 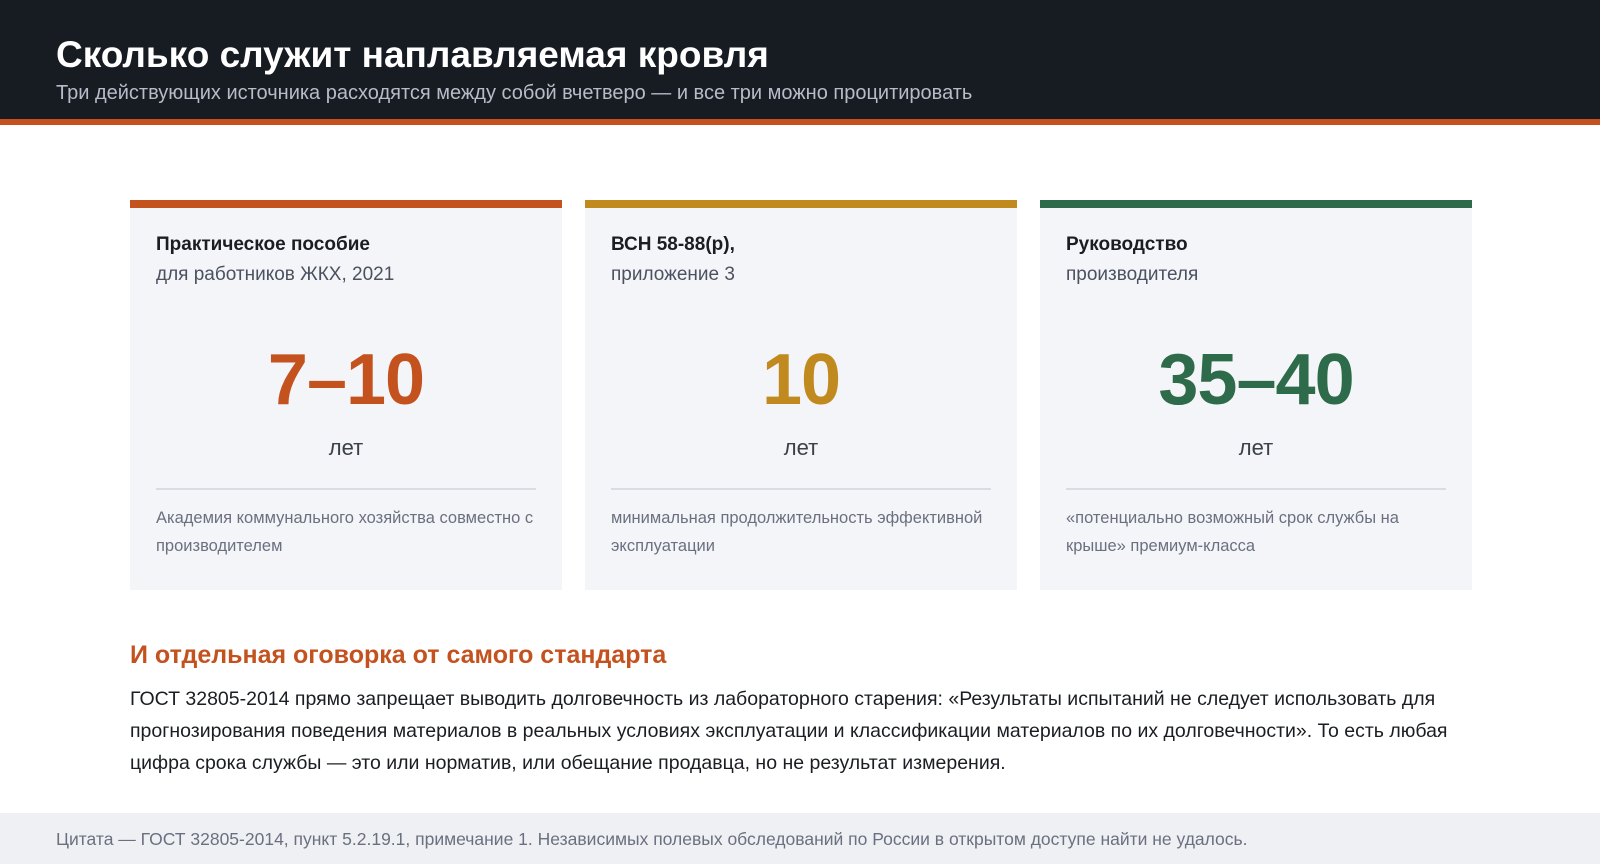 I want to click on card-source: Руководство производителя, so click(x=1132, y=260).